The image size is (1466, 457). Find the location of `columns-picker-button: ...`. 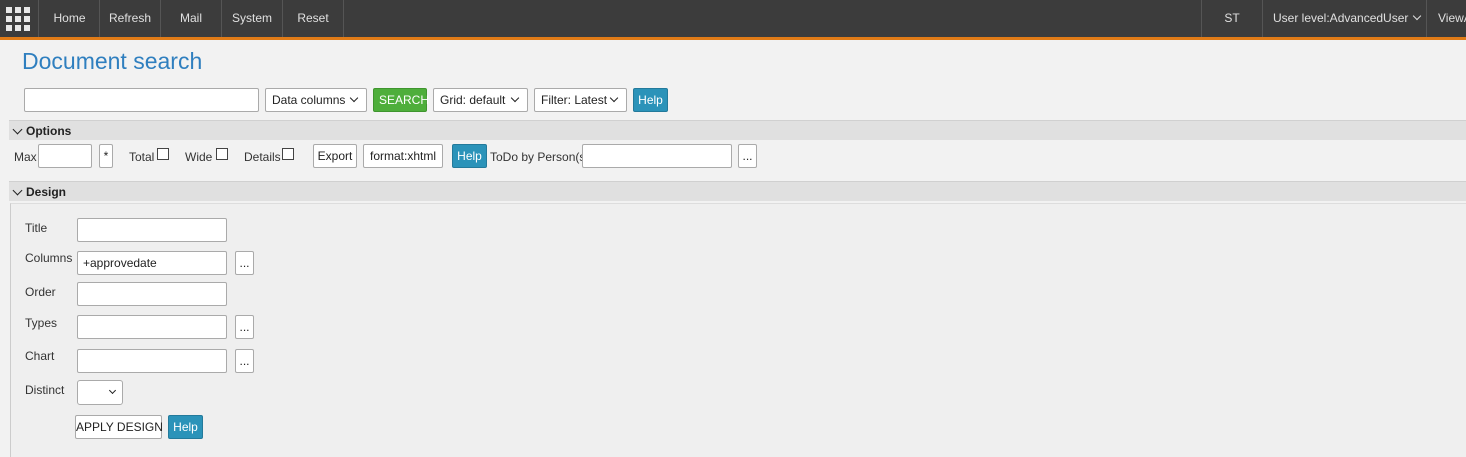

columns-picker-button: ... is located at coordinates (244, 263).